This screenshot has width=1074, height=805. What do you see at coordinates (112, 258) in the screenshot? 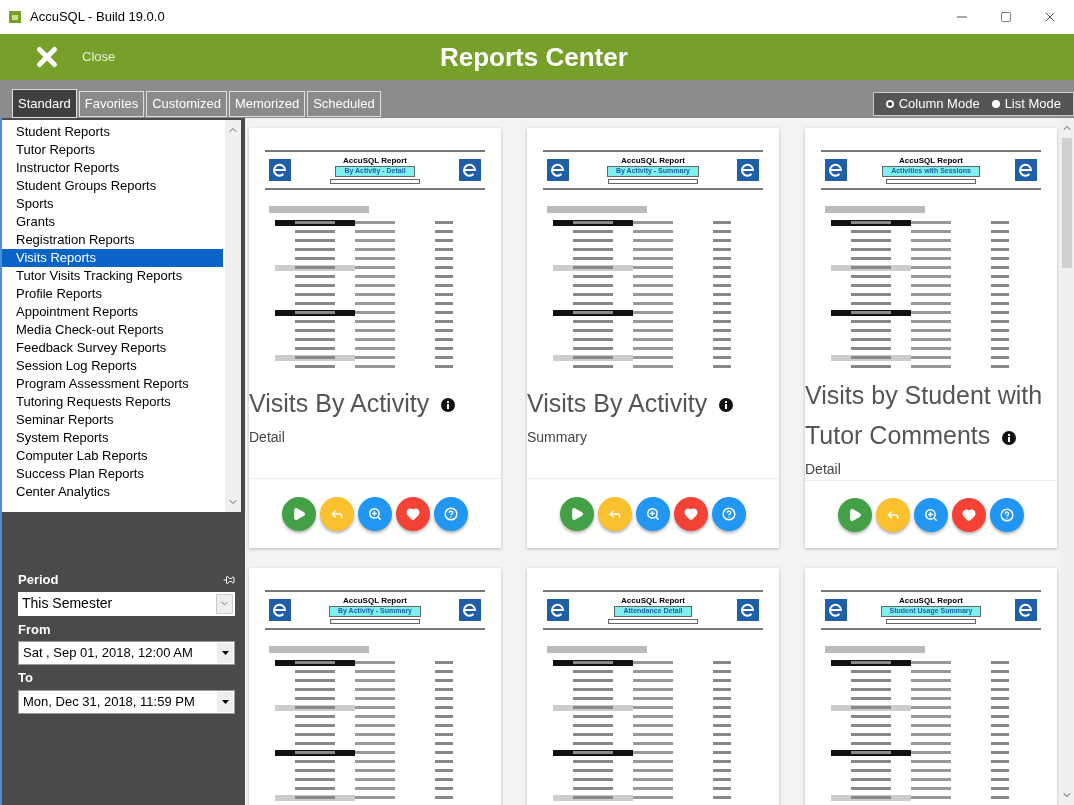
I see `category-item: Visits Reports` at bounding box center [112, 258].